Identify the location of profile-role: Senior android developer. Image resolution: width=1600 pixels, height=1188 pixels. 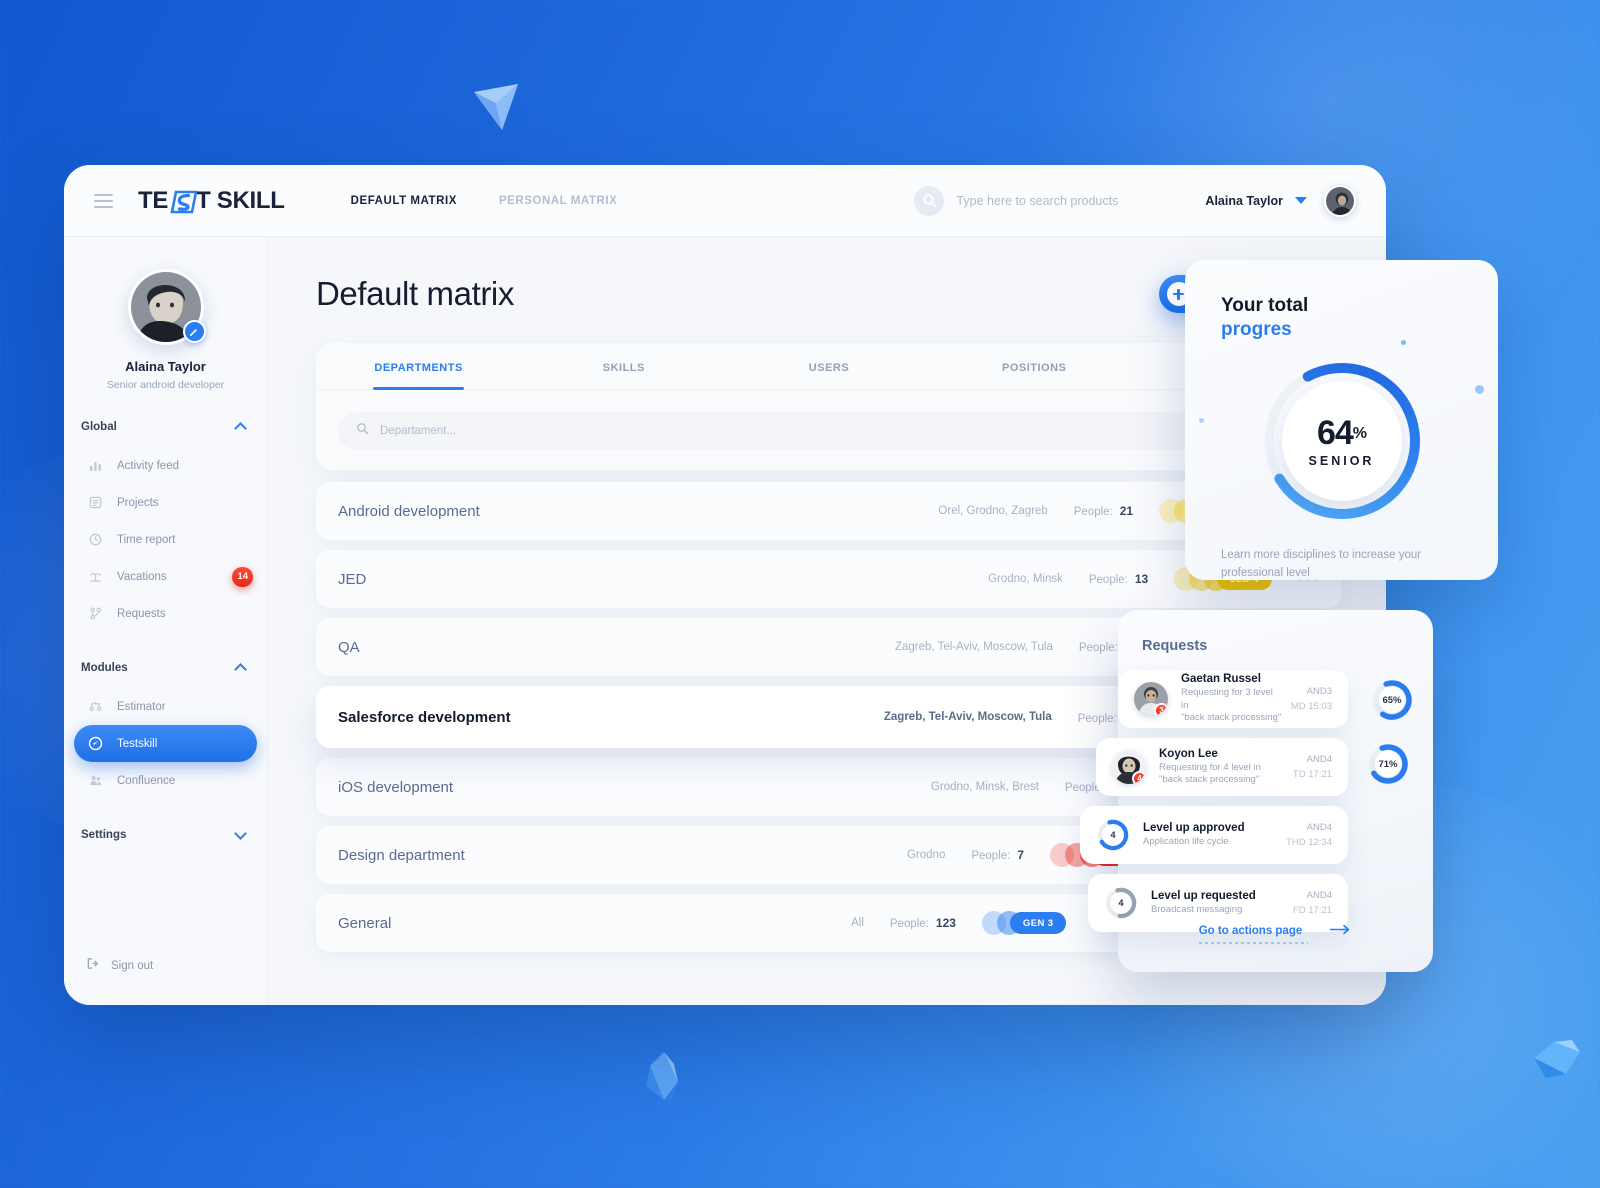
(165, 385).